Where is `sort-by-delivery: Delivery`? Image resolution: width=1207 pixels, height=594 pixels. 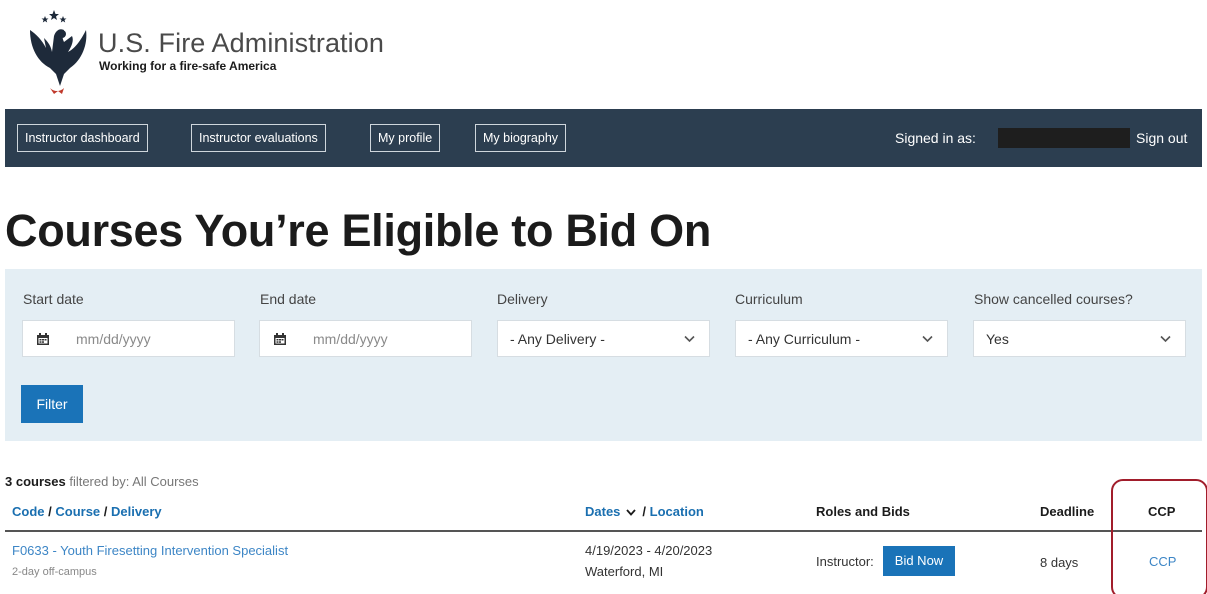
sort-by-delivery: Delivery is located at coordinates (136, 511).